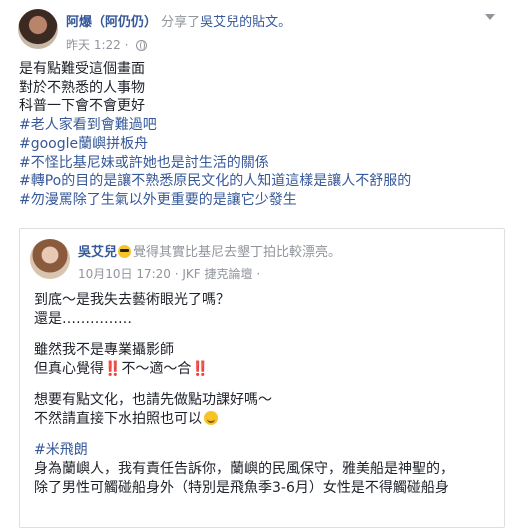 The image size is (505, 528). Describe the element at coordinates (38, 29) in the screenshot. I see `author-avatar` at that location.